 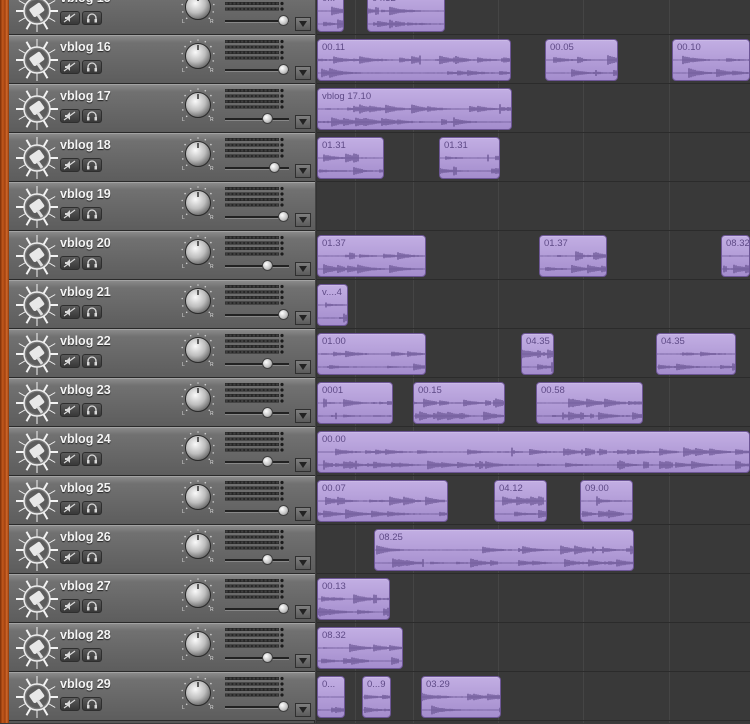 What do you see at coordinates (376, 697) in the screenshot?
I see `audio-region: 0...9` at bounding box center [376, 697].